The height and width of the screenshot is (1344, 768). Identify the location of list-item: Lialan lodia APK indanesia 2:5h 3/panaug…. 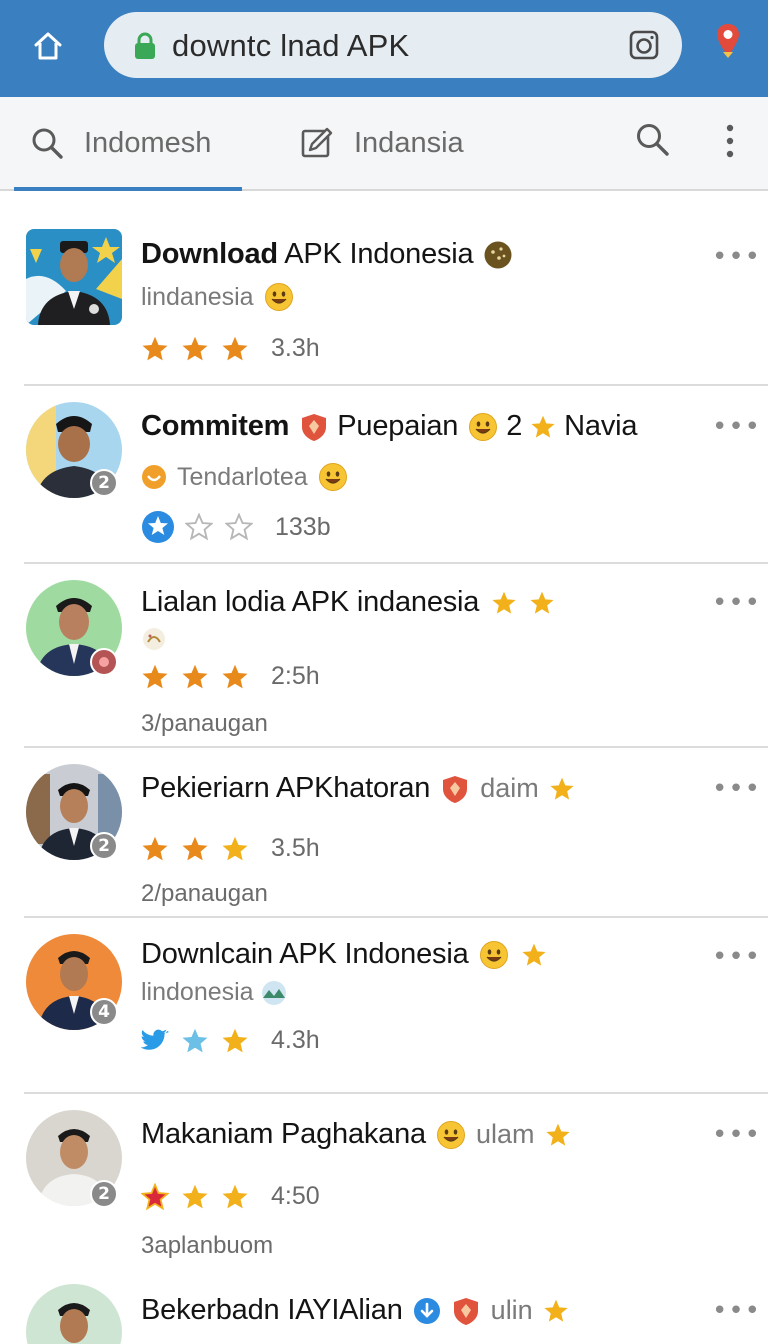
(384, 656).